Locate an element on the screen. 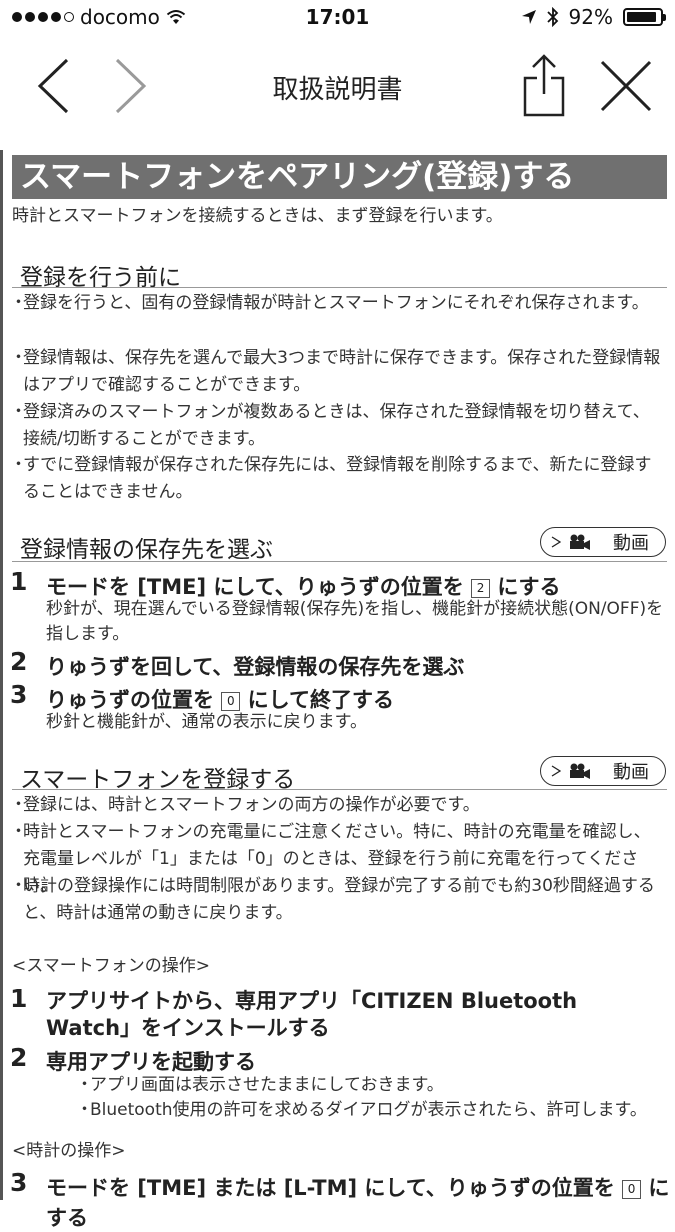 The image size is (675, 1232). section-banner: スマートフォンをペアリング(登録)する is located at coordinates (339, 177).